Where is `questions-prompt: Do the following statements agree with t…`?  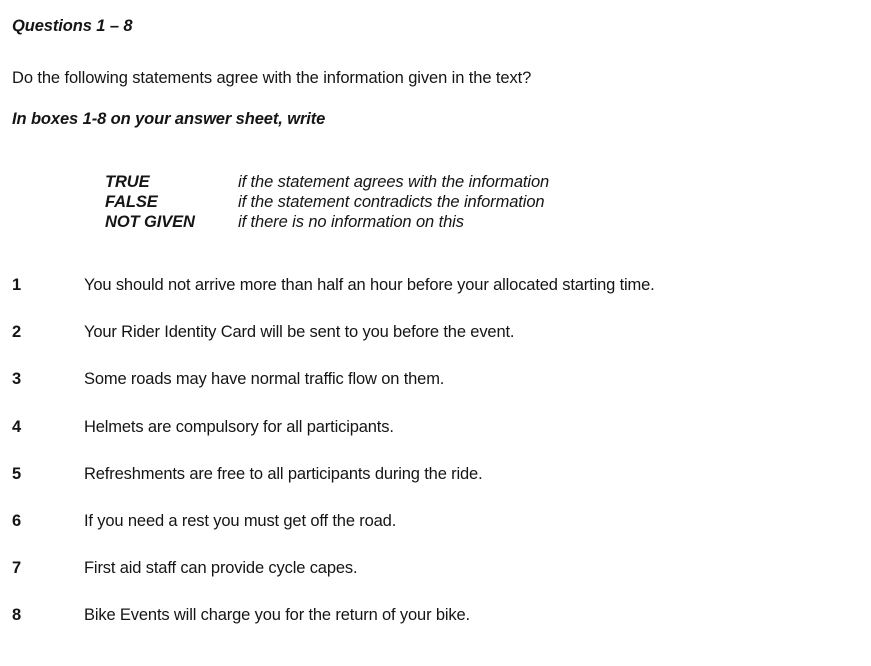
questions-prompt: Do the following statements agree with t… is located at coordinates (272, 78).